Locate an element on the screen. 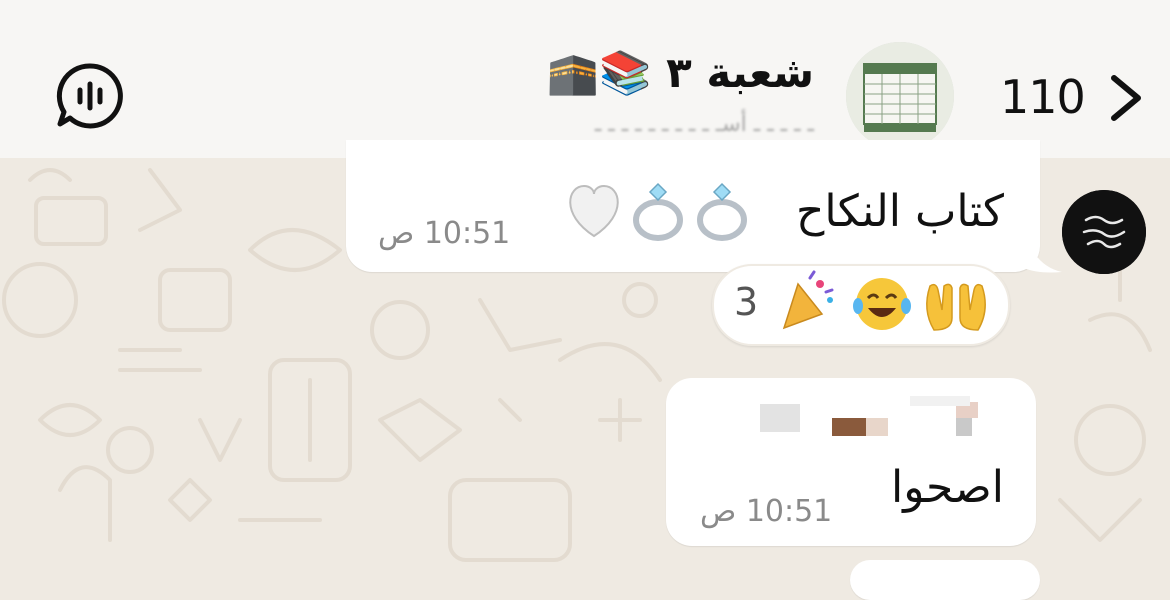 This screenshot has width=1170, height=600. chevron-left-icon is located at coordinates (1127, 98).